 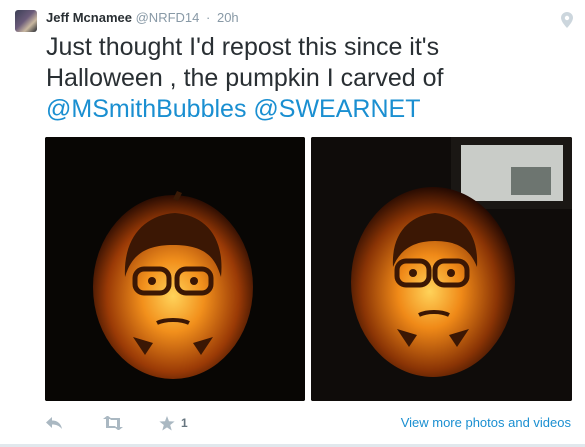 I want to click on favorite-button: 1, so click(x=173, y=423).